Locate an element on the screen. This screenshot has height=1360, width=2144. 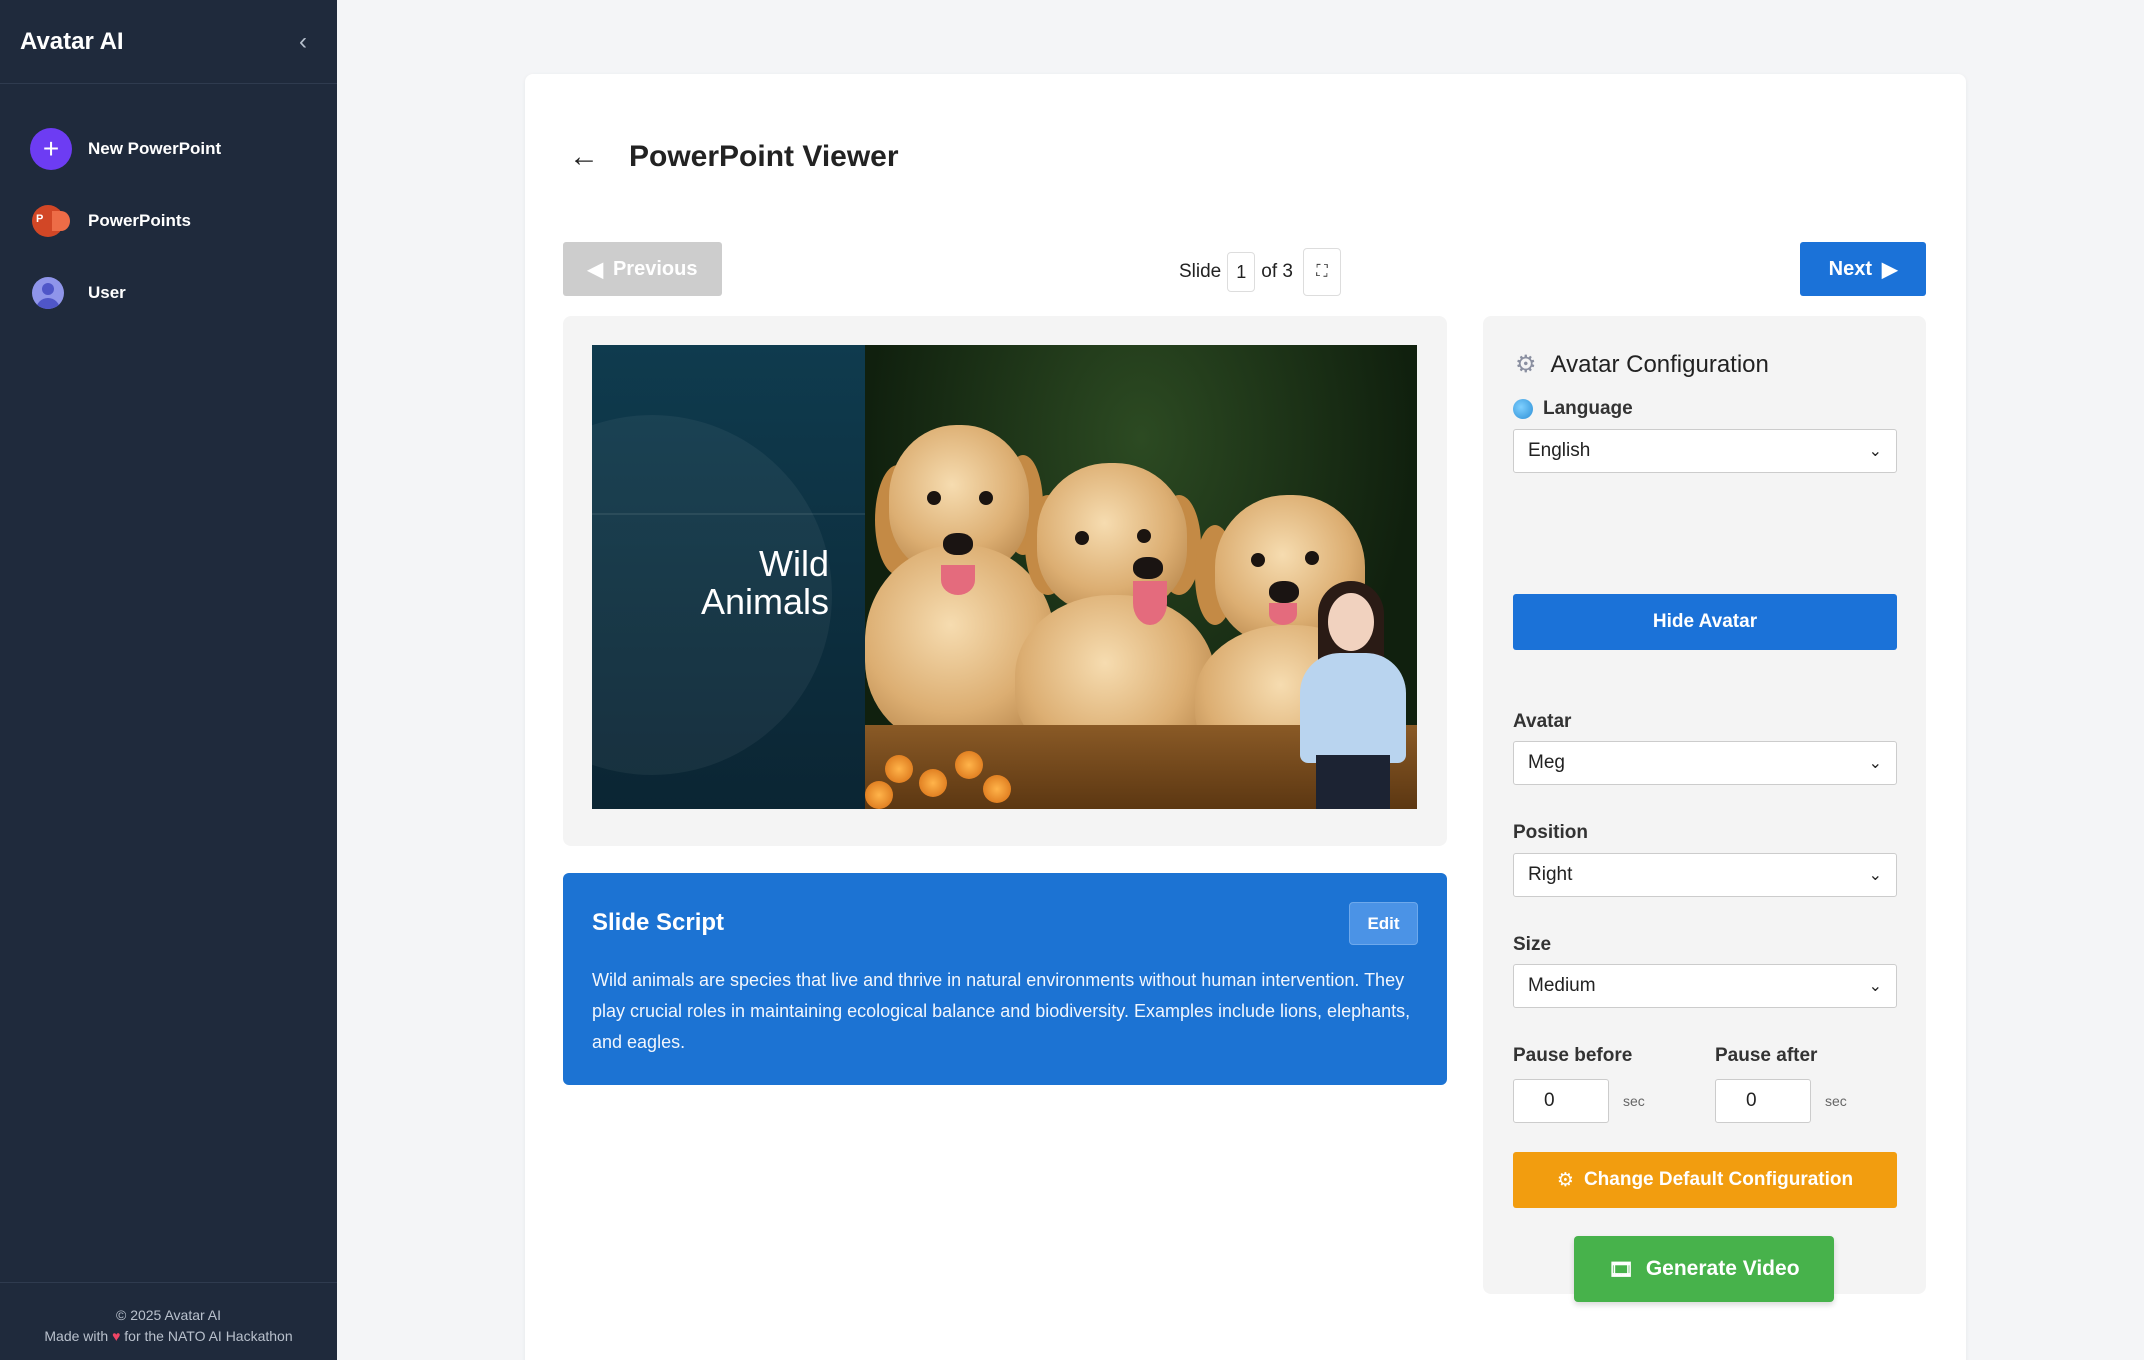
sidebar-header: Avatar AI ‹ is located at coordinates (168, 42).